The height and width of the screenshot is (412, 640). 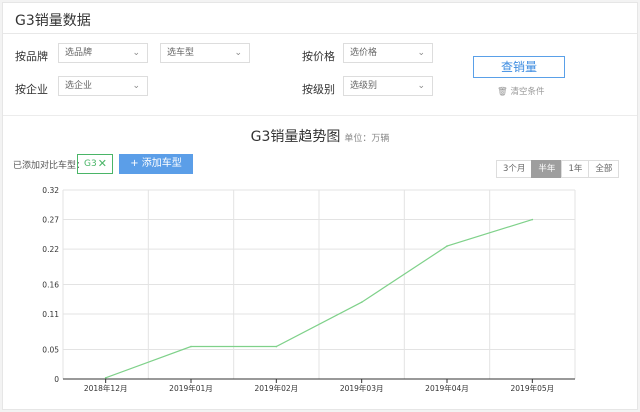 I want to click on x-tick-label: 2019年04月, so click(x=447, y=388).